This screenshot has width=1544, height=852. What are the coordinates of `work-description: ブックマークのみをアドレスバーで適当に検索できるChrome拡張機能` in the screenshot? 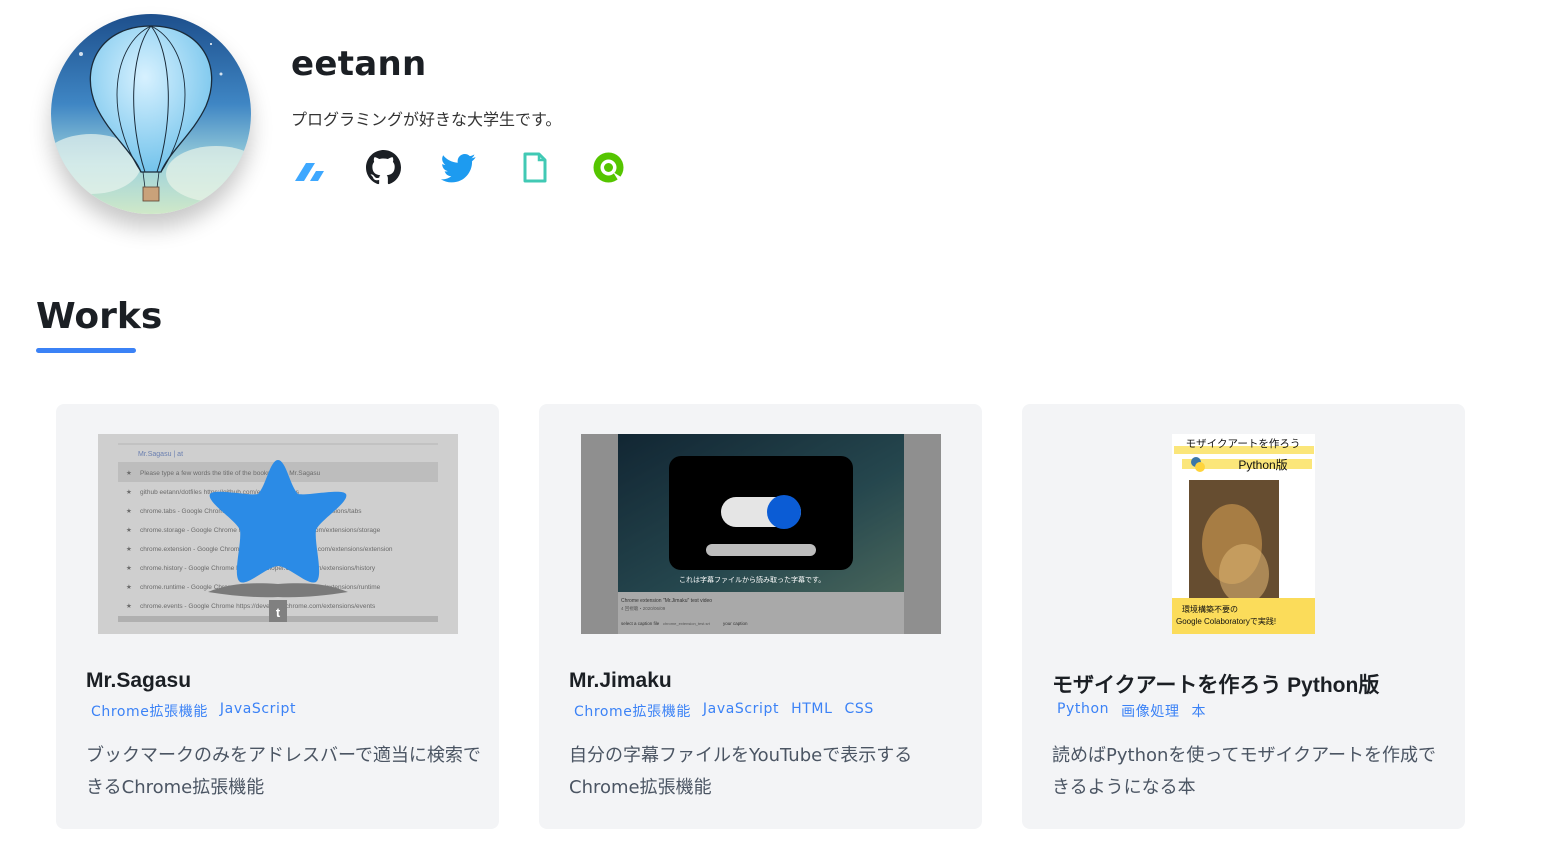 It's located at (283, 771).